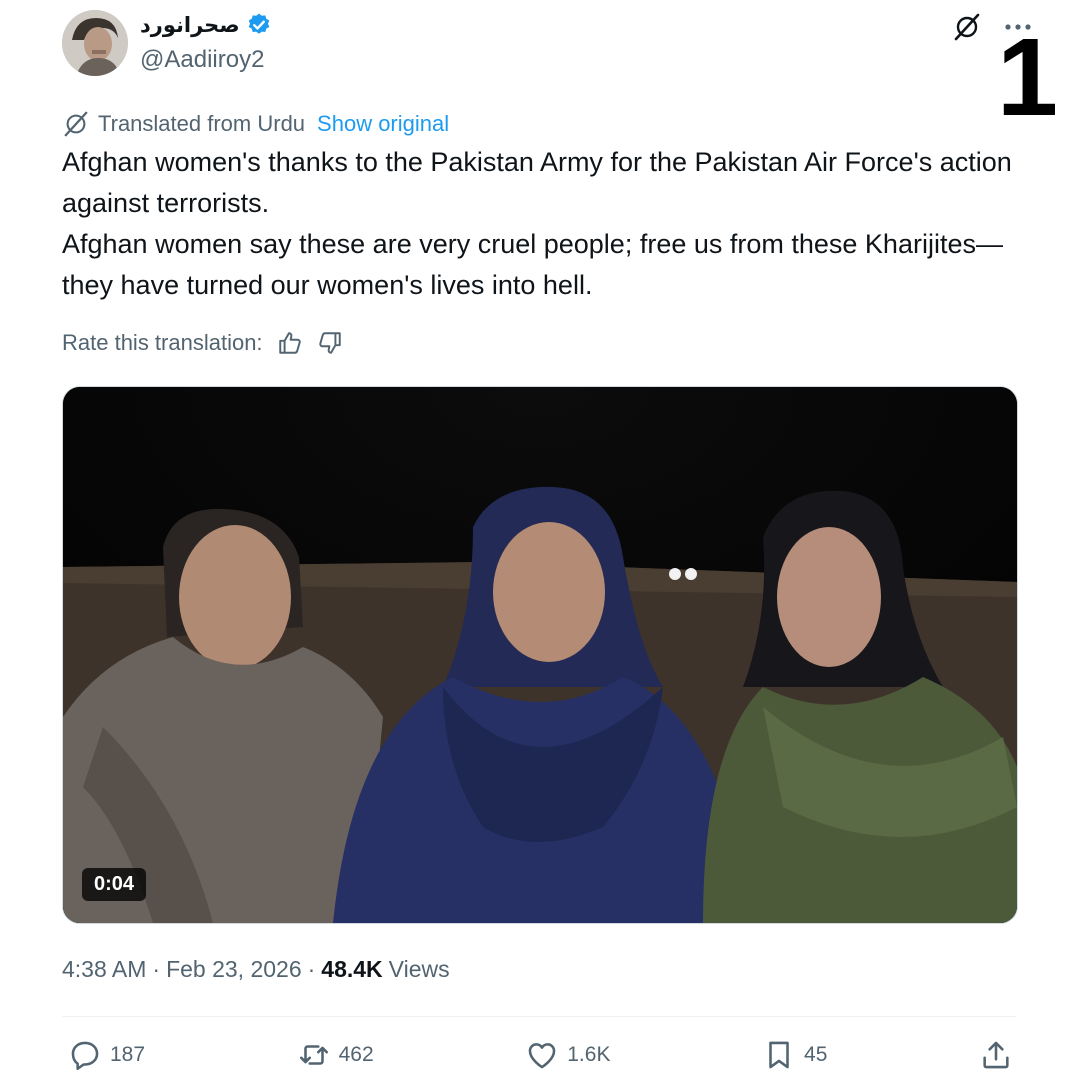 Image resolution: width=1080 pixels, height=1080 pixels. I want to click on rate-label: Rate this translation:, so click(162, 342).